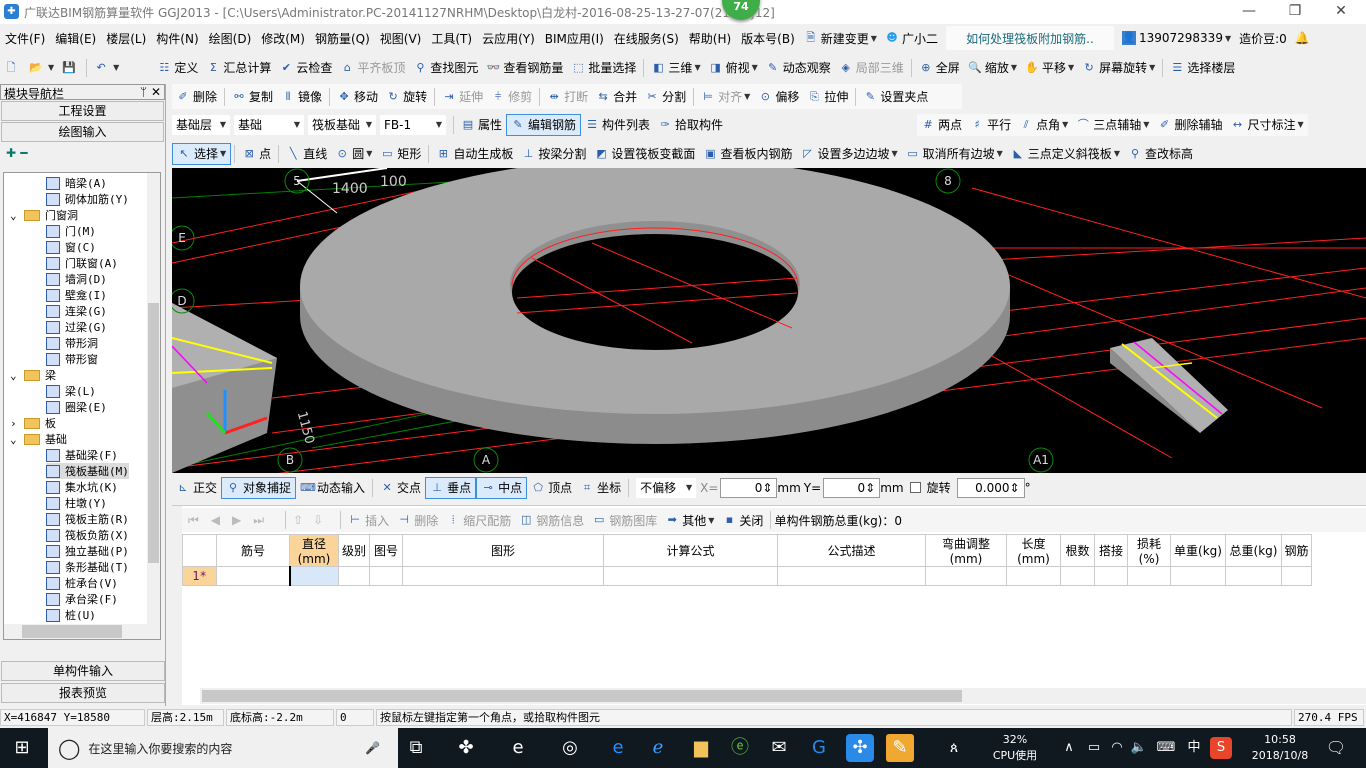 This screenshot has width=1366, height=768. What do you see at coordinates (1077, 550) in the screenshot?
I see `column-header: 根数` at bounding box center [1077, 550].